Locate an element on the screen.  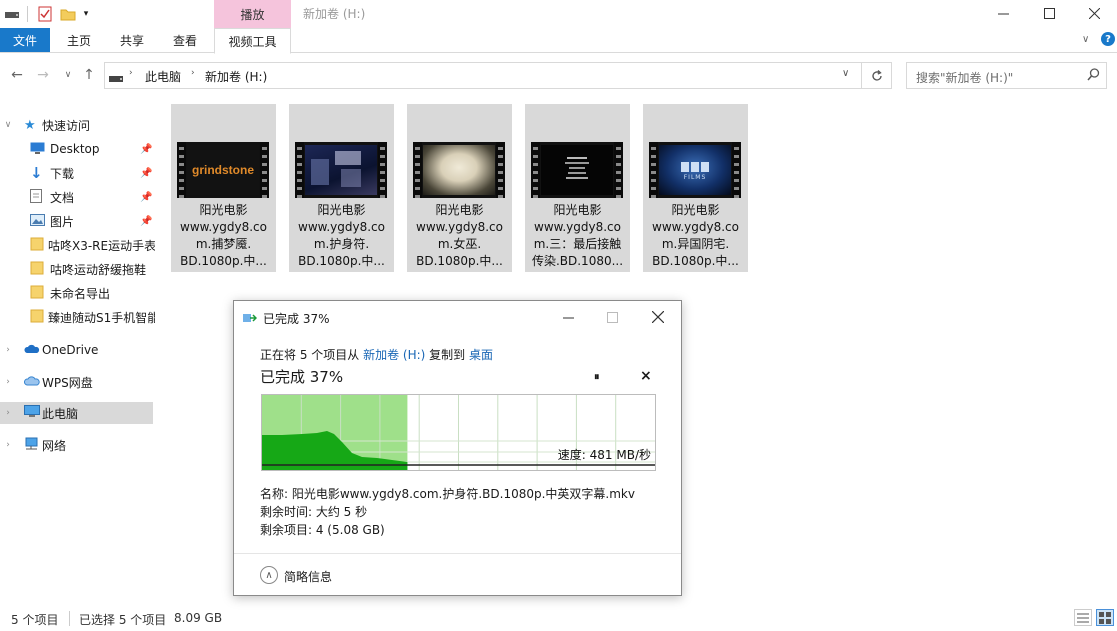
sidebar-item-folder-3: 未命名导出 is located at coordinates (77, 293).